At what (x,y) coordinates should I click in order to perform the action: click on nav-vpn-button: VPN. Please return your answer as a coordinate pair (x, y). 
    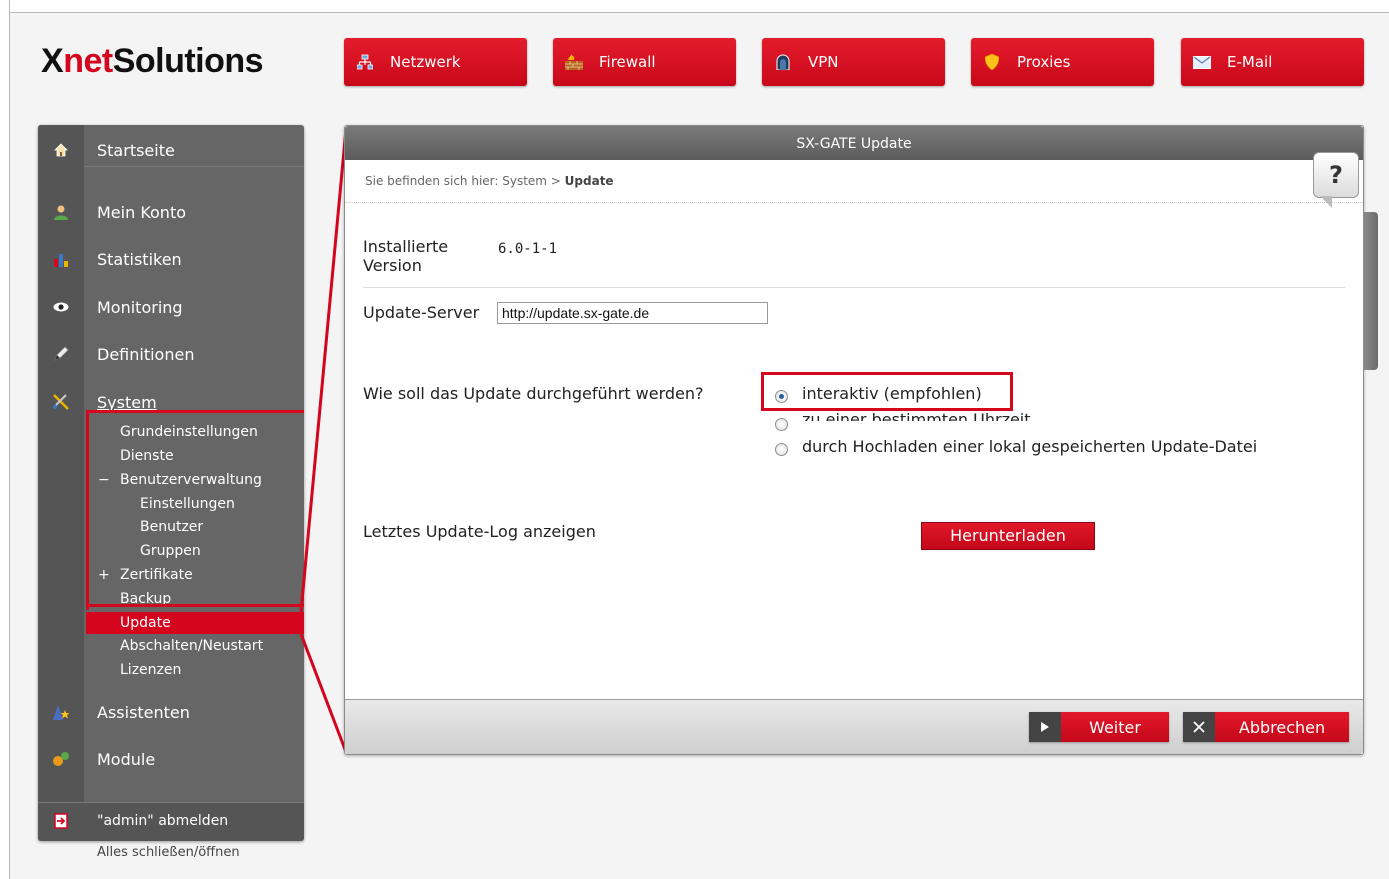
    Looking at the image, I should click on (853, 62).